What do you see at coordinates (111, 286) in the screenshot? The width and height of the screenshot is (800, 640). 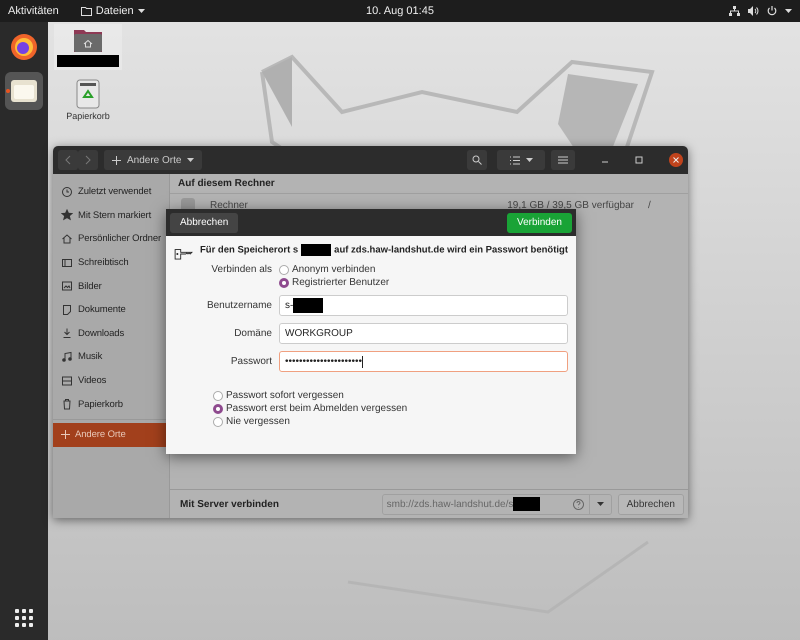 I see `sidebar-item: Bilder` at bounding box center [111, 286].